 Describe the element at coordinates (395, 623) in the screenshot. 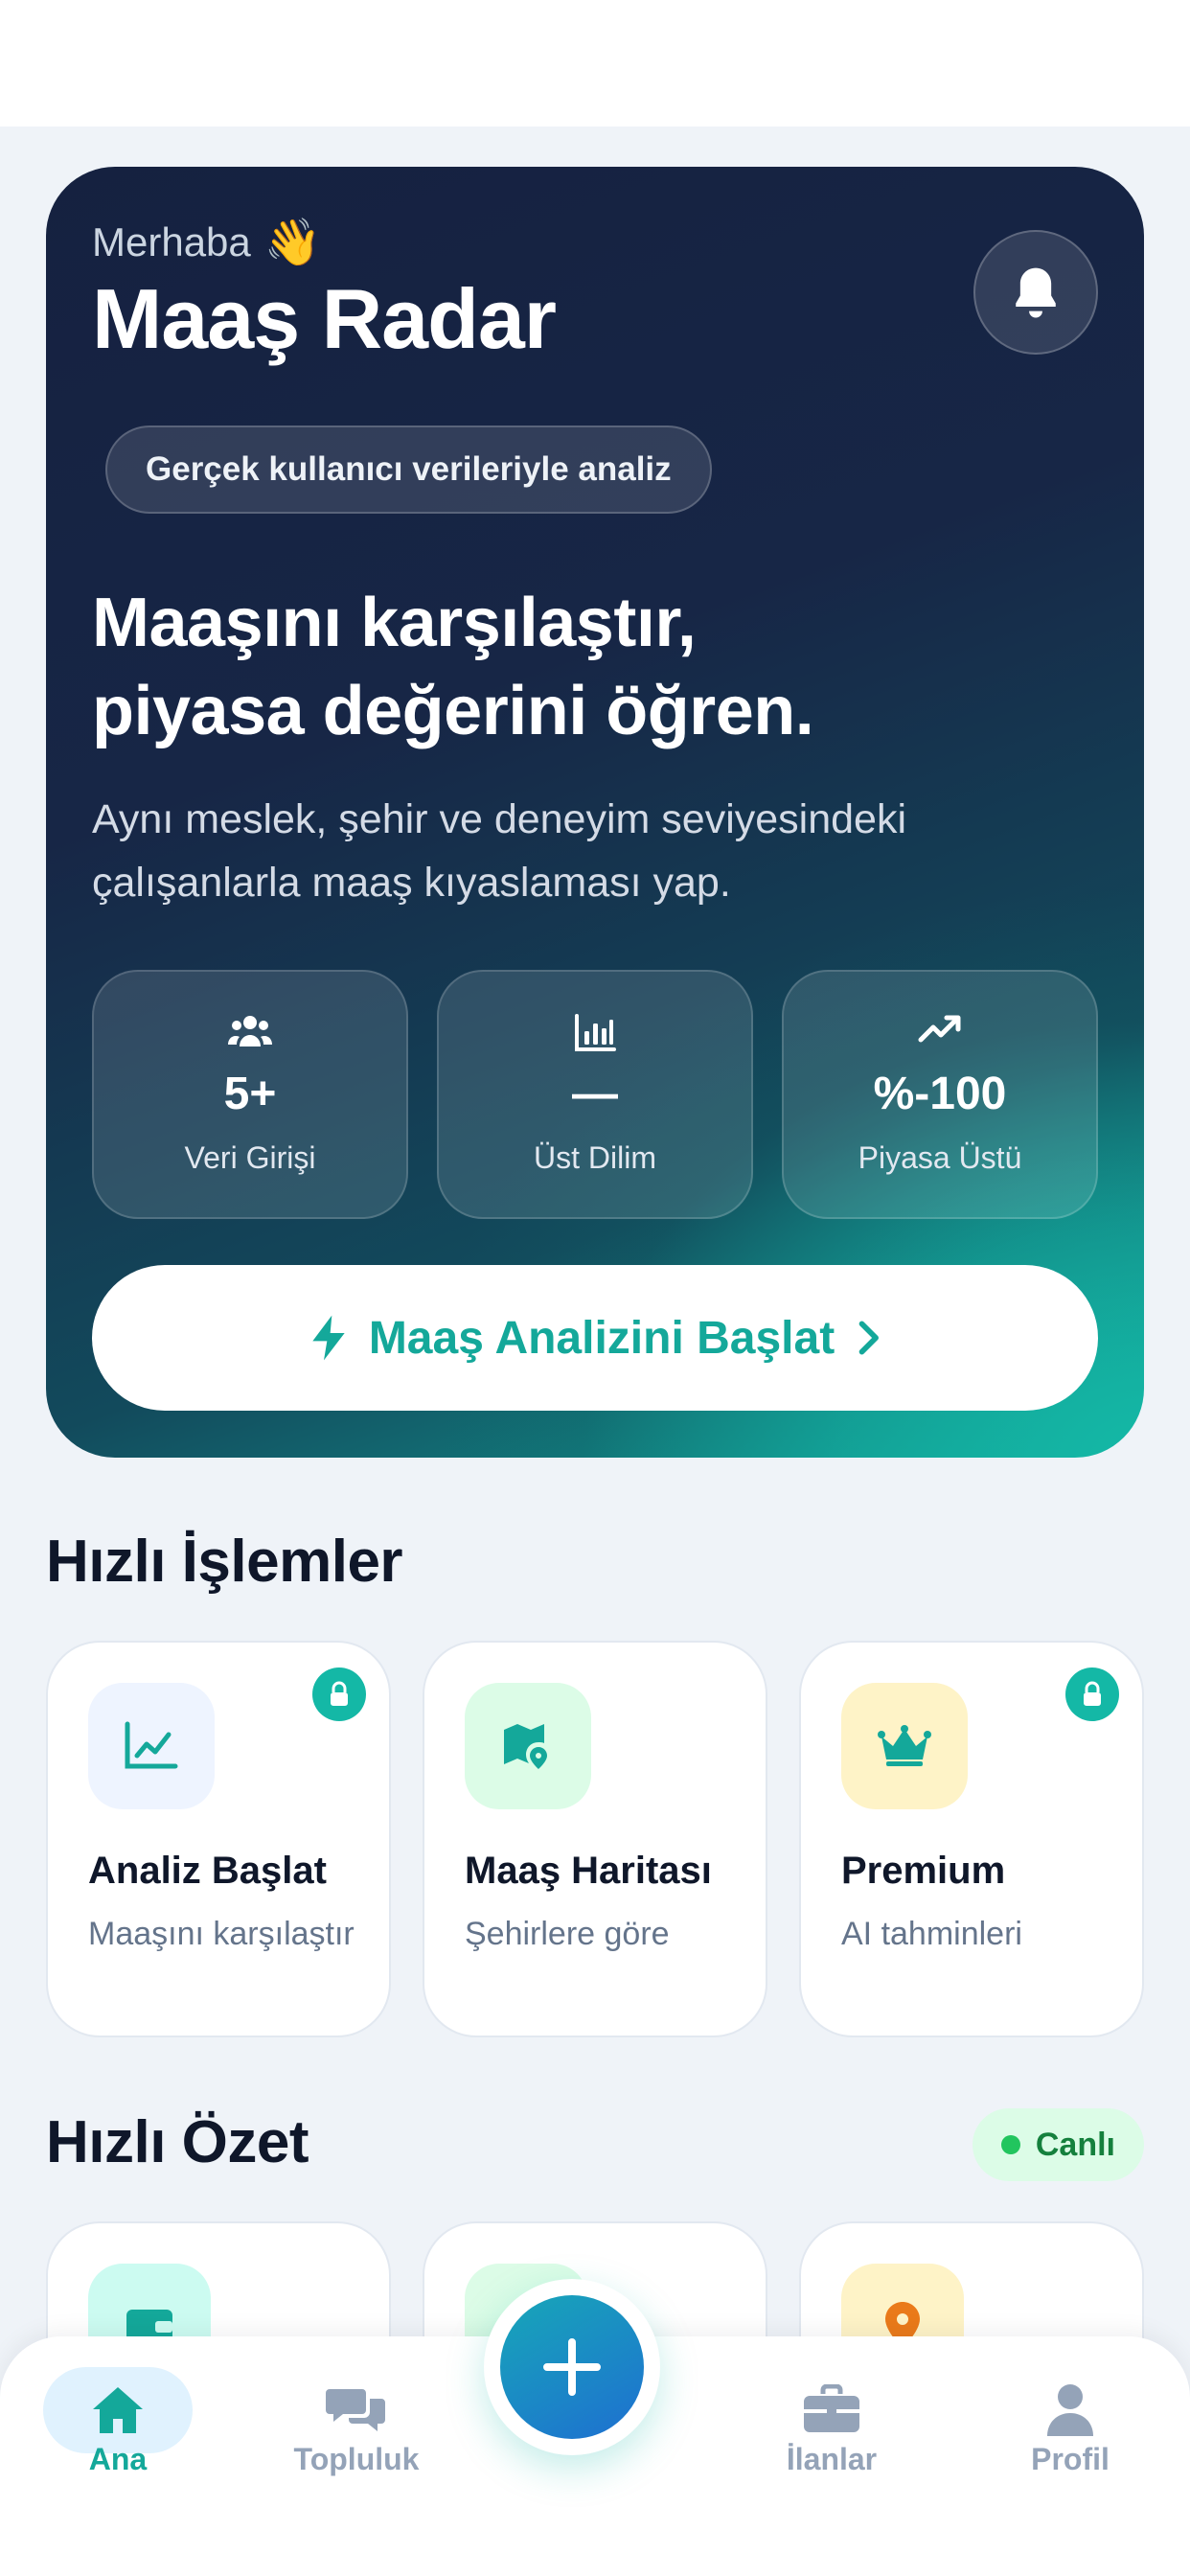

I see `hero-headline-line1: Maaşını karşılaştır,` at that location.